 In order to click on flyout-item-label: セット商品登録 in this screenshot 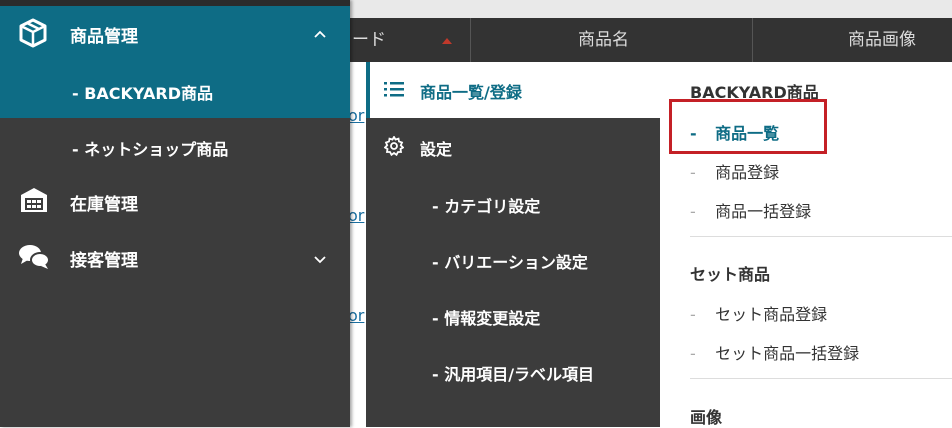, I will do `click(771, 314)`.